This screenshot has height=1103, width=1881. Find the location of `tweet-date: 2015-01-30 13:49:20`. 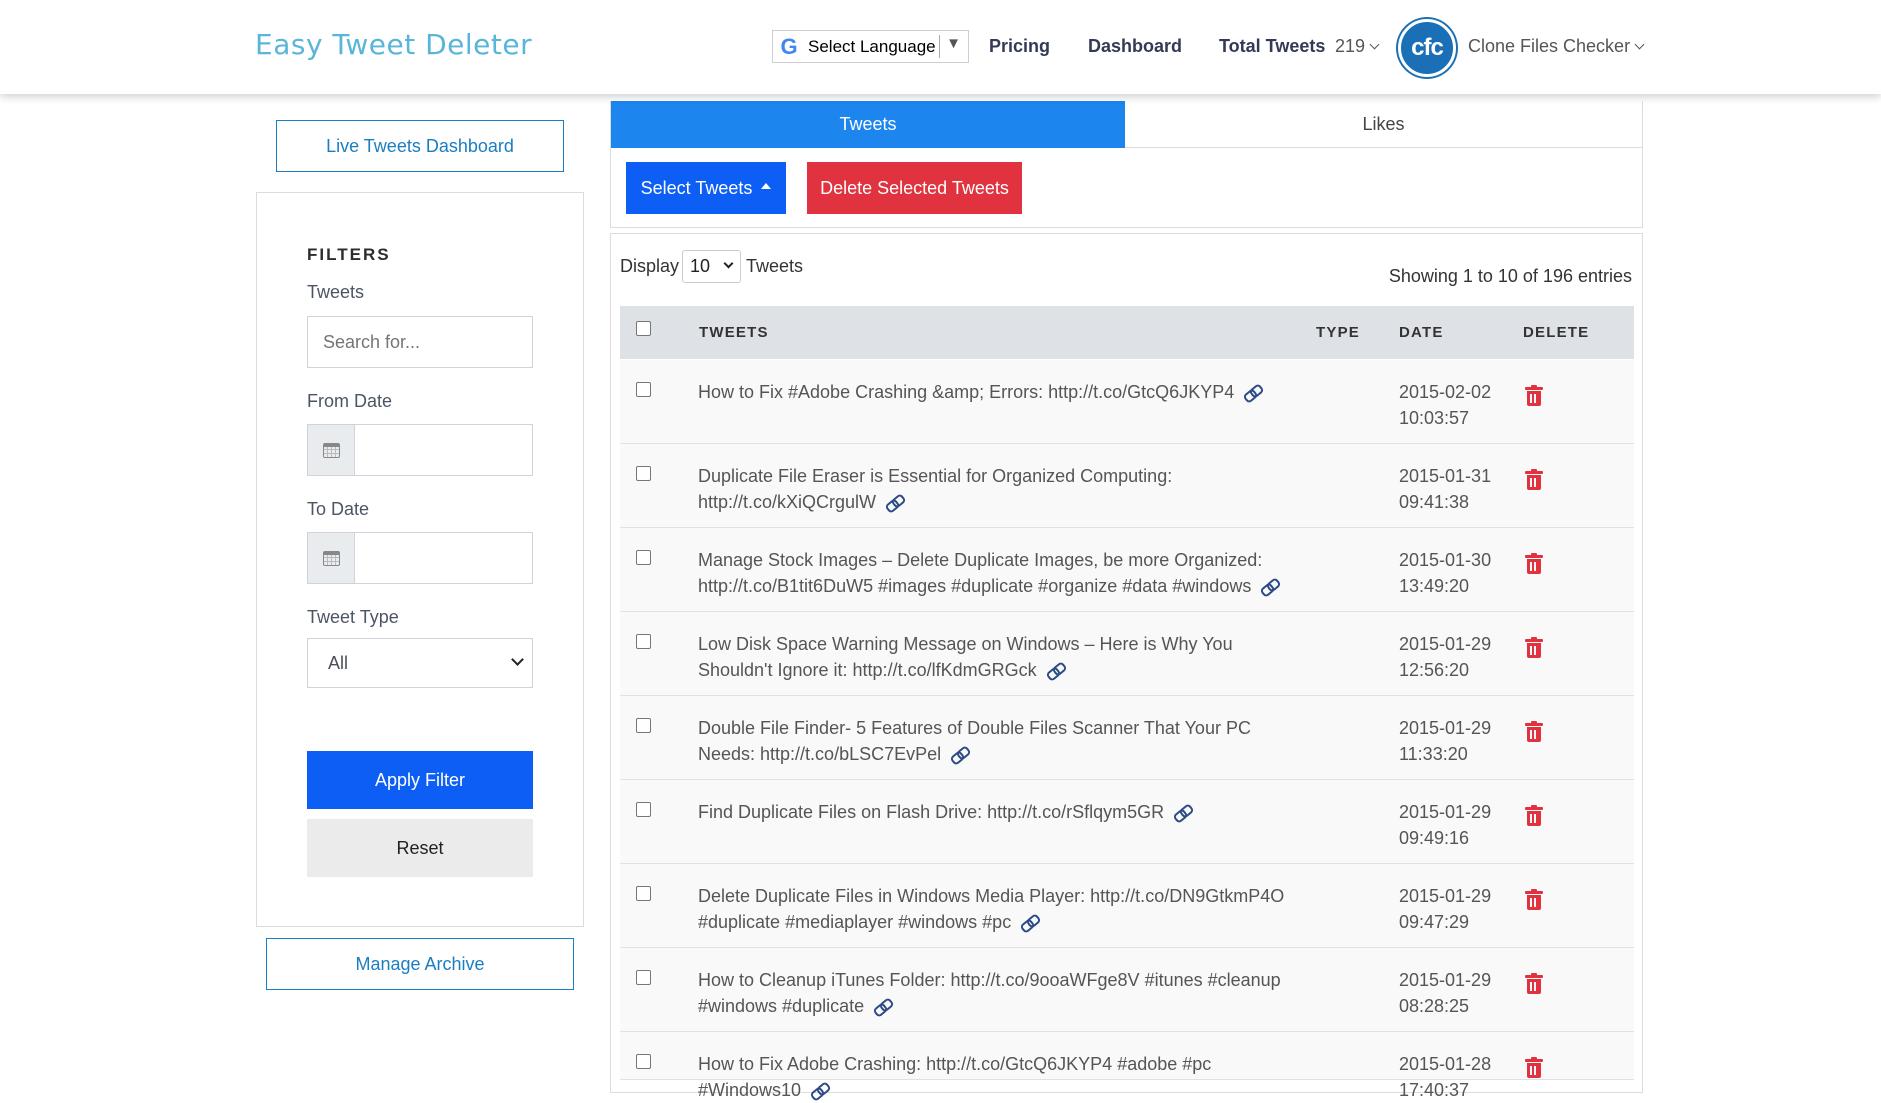

tweet-date: 2015-01-30 13:49:20 is located at coordinates (1445, 573).